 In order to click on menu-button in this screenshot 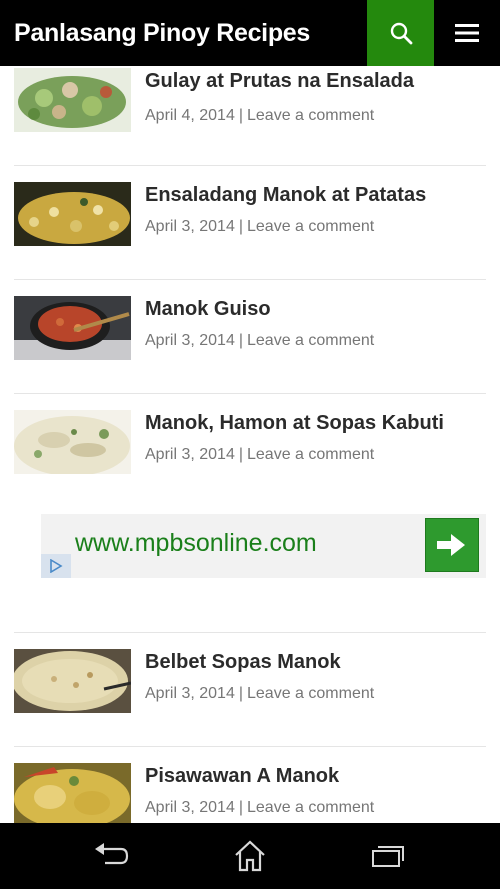, I will do `click(467, 33)`.